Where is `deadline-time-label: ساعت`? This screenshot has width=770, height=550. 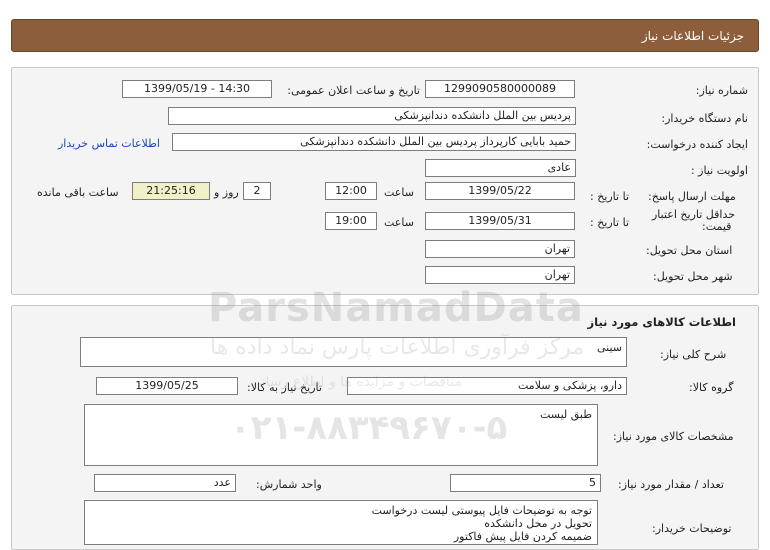
deadline-time-label: ساعت is located at coordinates (399, 192).